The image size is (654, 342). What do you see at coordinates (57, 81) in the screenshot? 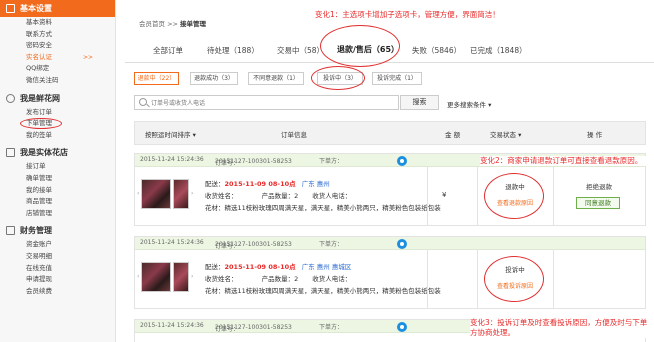
I see `sidebar-item-wechat: 微信关注码` at bounding box center [57, 81].